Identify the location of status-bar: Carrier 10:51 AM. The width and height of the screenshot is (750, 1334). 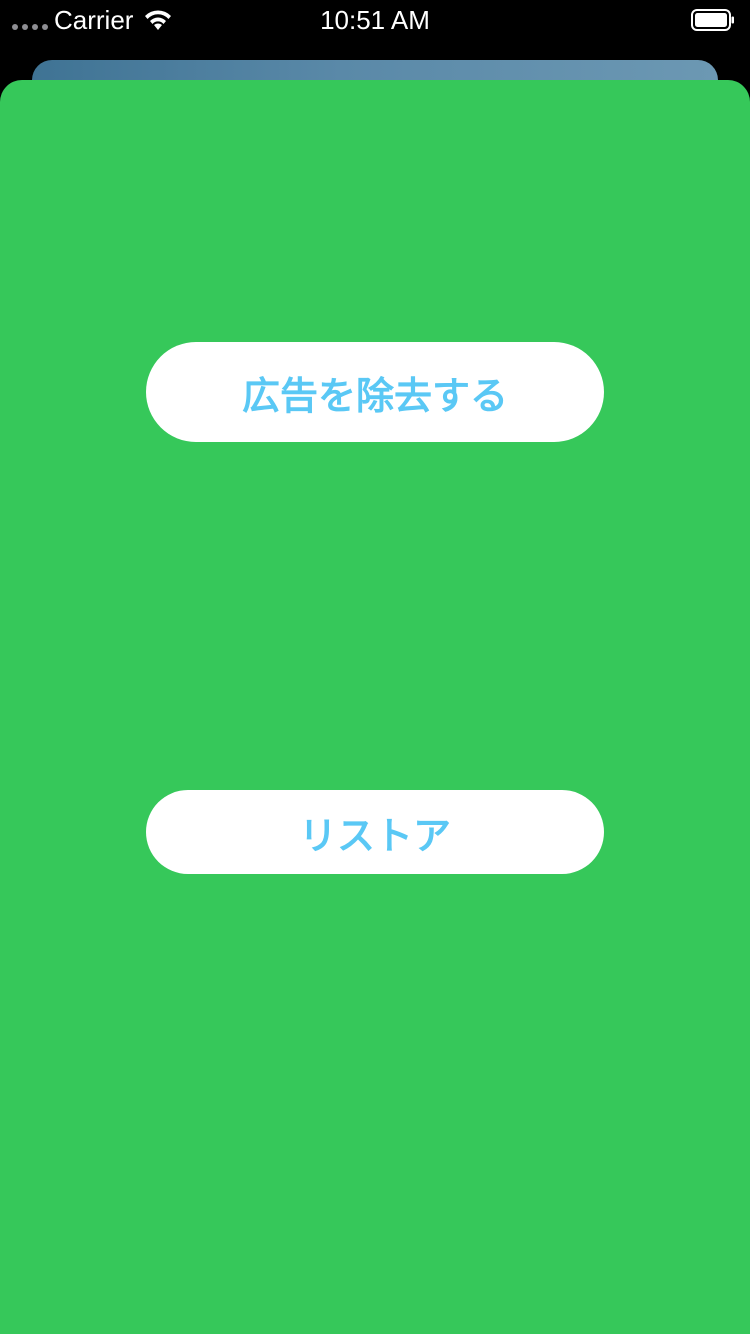
(375, 20).